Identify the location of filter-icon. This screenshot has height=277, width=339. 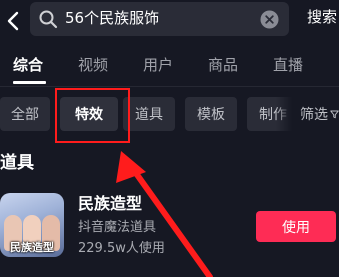
(334, 114).